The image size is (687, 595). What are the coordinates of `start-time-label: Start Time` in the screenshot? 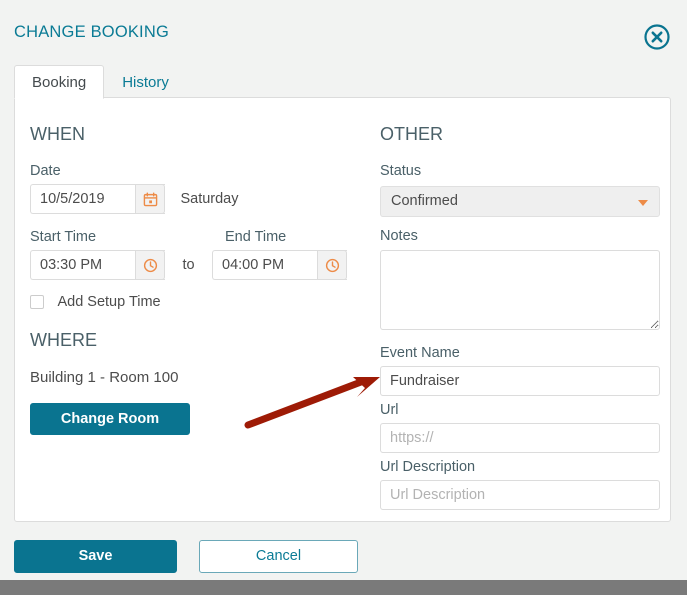 It's located at (63, 237).